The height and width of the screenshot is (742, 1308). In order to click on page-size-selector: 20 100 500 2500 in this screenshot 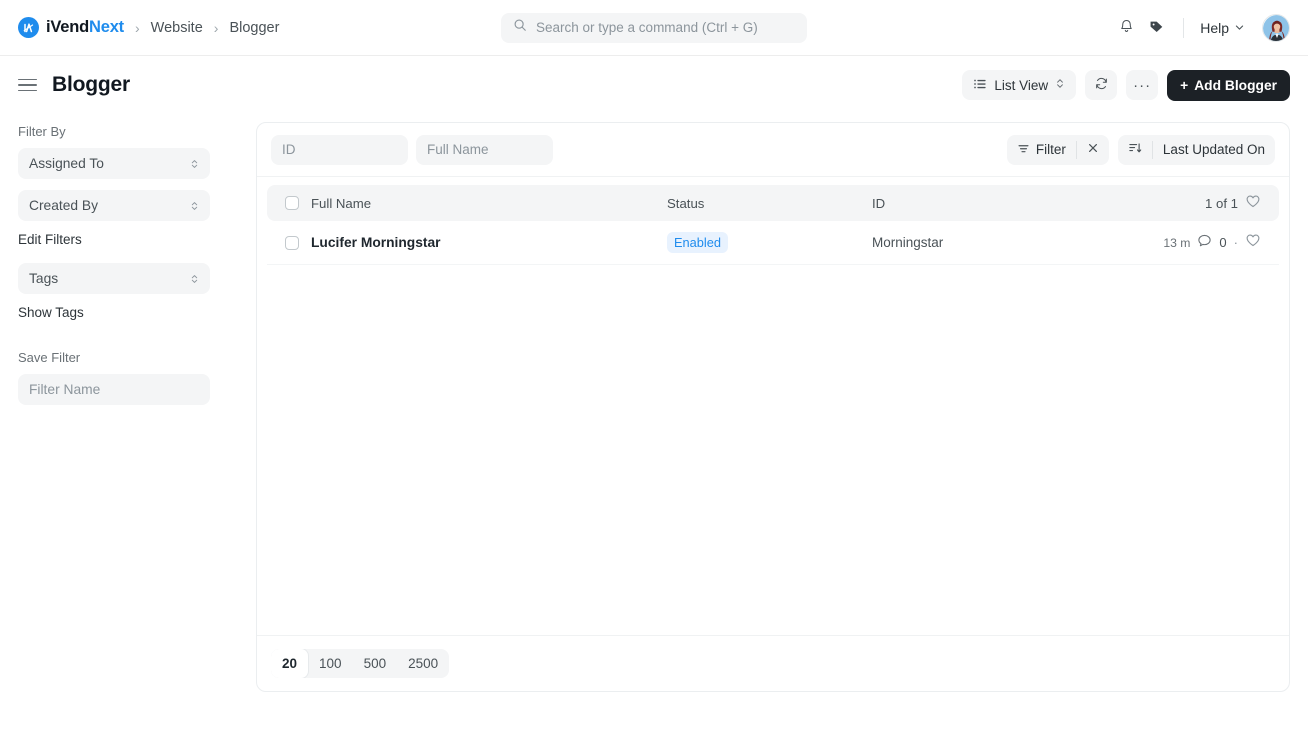, I will do `click(360, 663)`.